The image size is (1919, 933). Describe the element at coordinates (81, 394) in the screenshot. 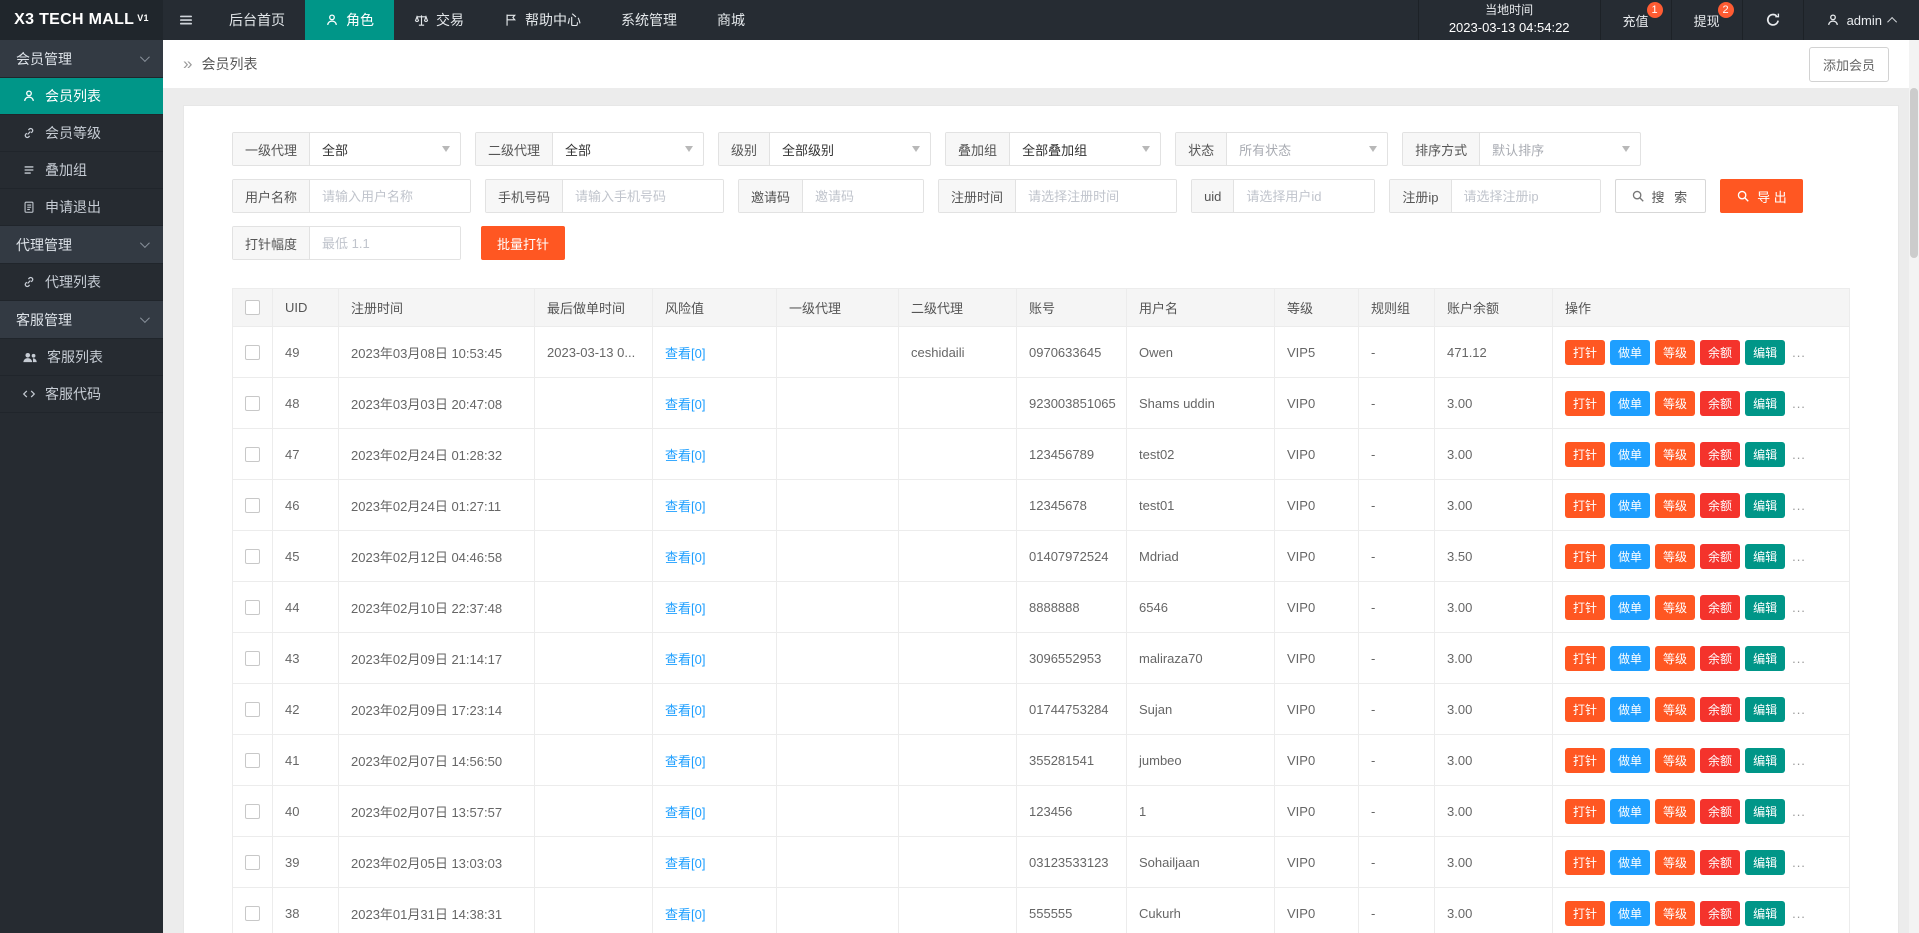

I see `sidebar-item-service-code: 客服代码` at that location.